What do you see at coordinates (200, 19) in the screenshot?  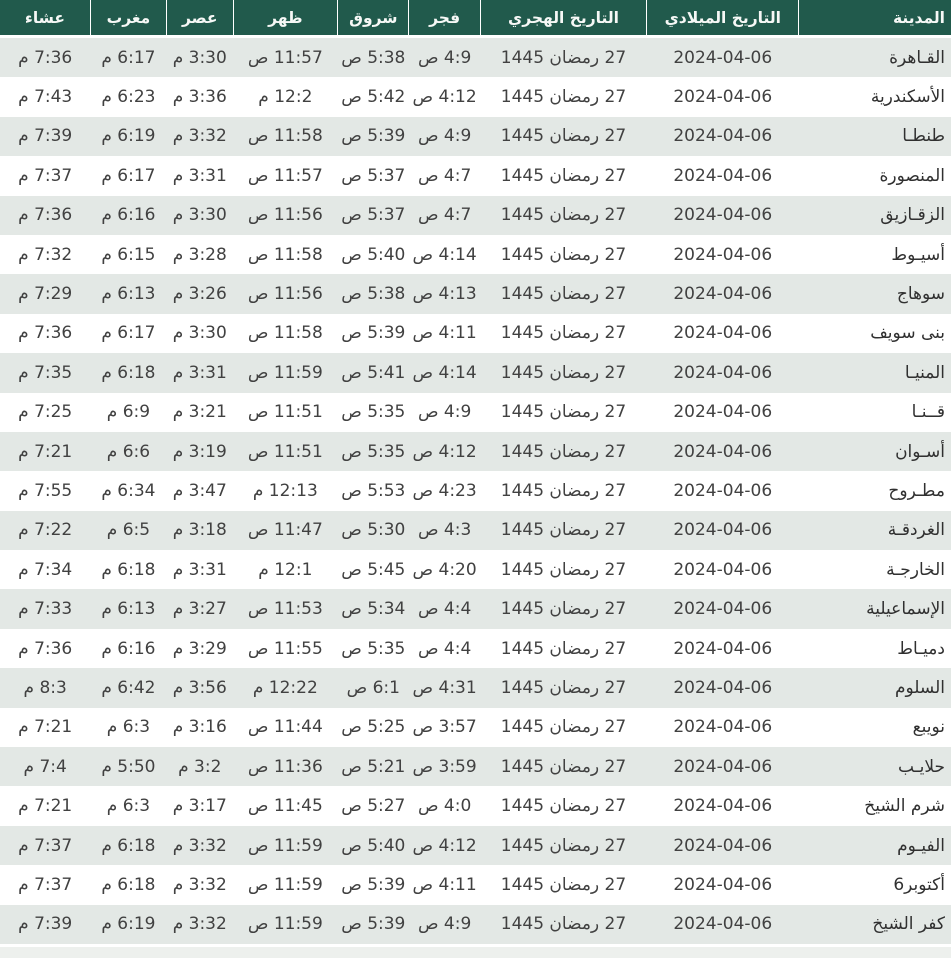 I see `col-header-asr: عصر` at bounding box center [200, 19].